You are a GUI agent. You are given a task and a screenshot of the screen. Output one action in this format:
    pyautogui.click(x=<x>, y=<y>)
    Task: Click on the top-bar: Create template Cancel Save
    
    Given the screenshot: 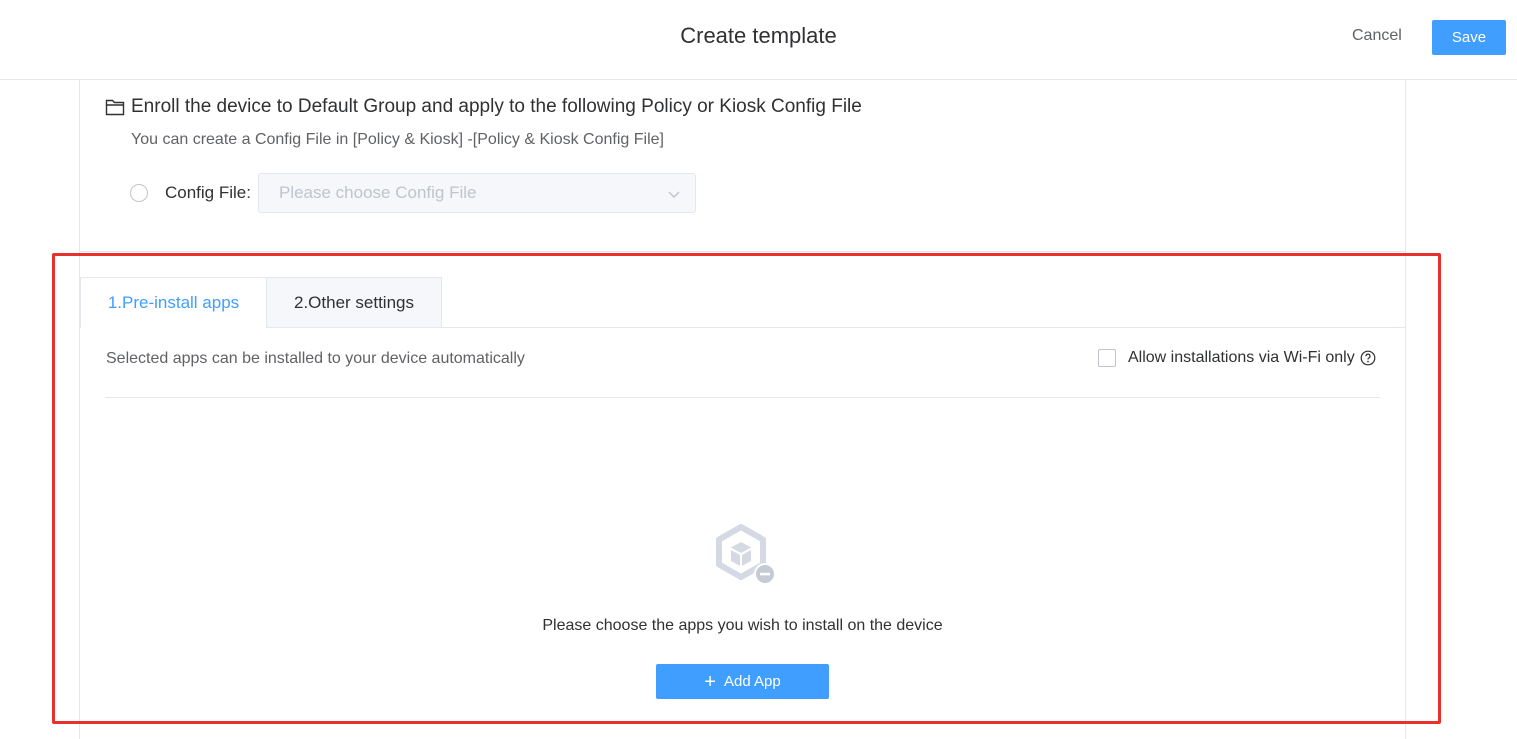 What is the action you would take?
    pyautogui.click(x=758, y=40)
    